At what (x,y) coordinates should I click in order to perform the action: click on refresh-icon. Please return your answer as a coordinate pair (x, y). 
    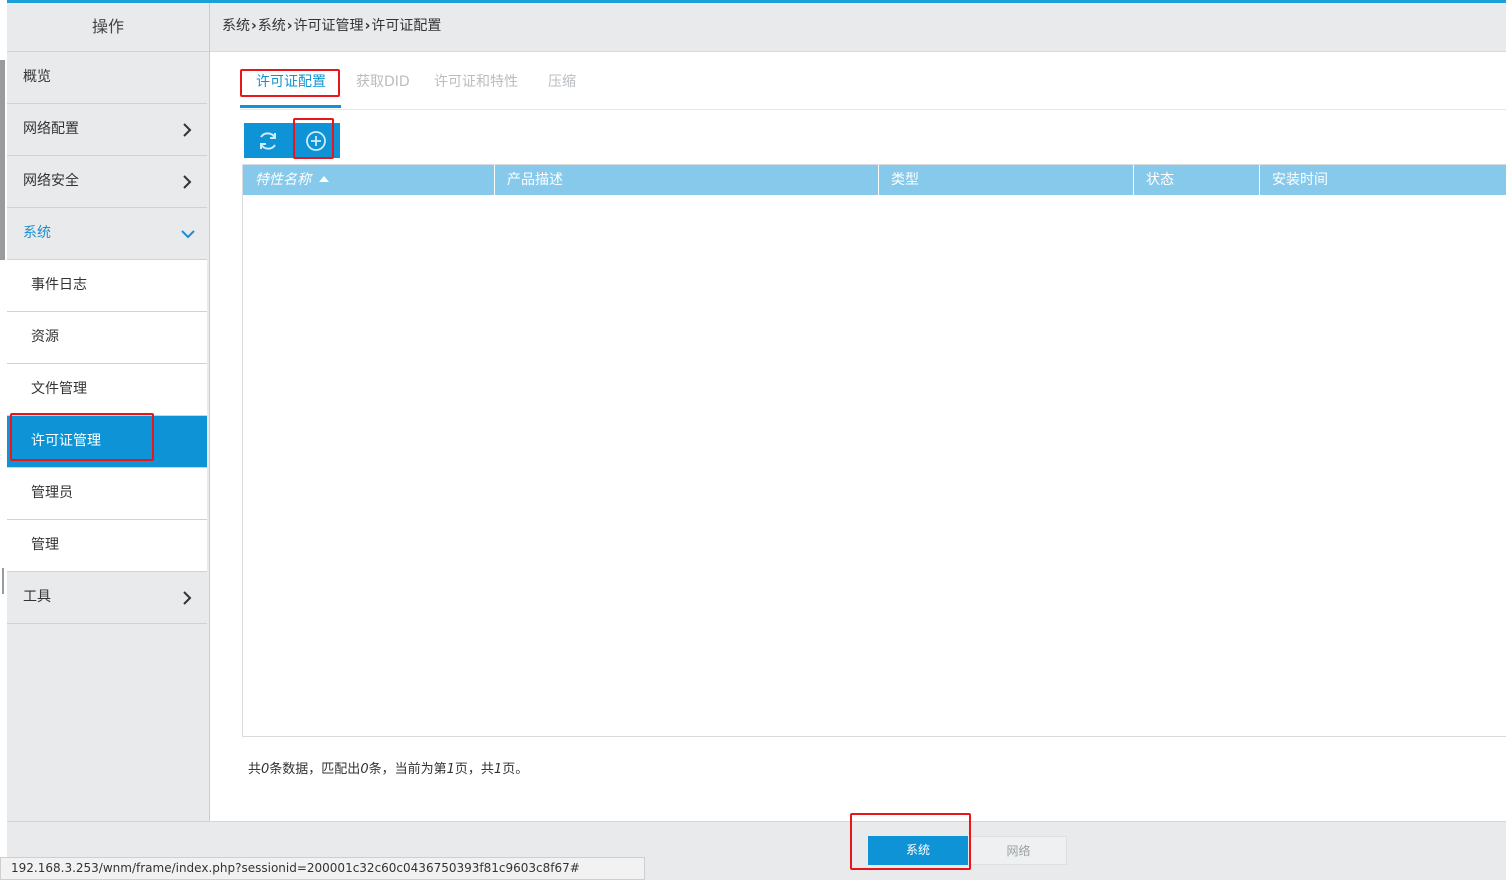
    Looking at the image, I should click on (268, 141).